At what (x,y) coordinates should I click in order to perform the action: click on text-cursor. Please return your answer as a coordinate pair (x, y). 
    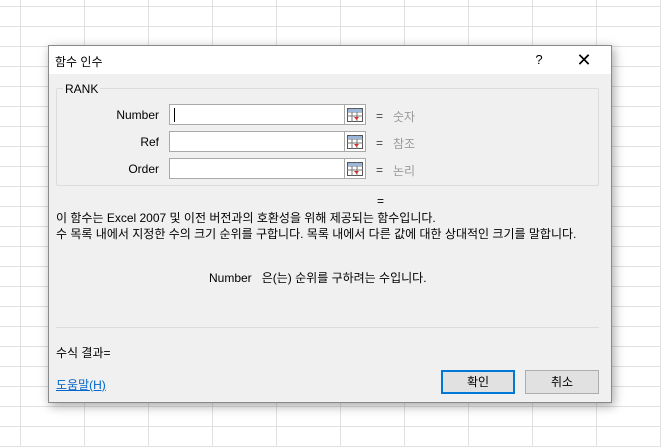
    Looking at the image, I should click on (174, 115).